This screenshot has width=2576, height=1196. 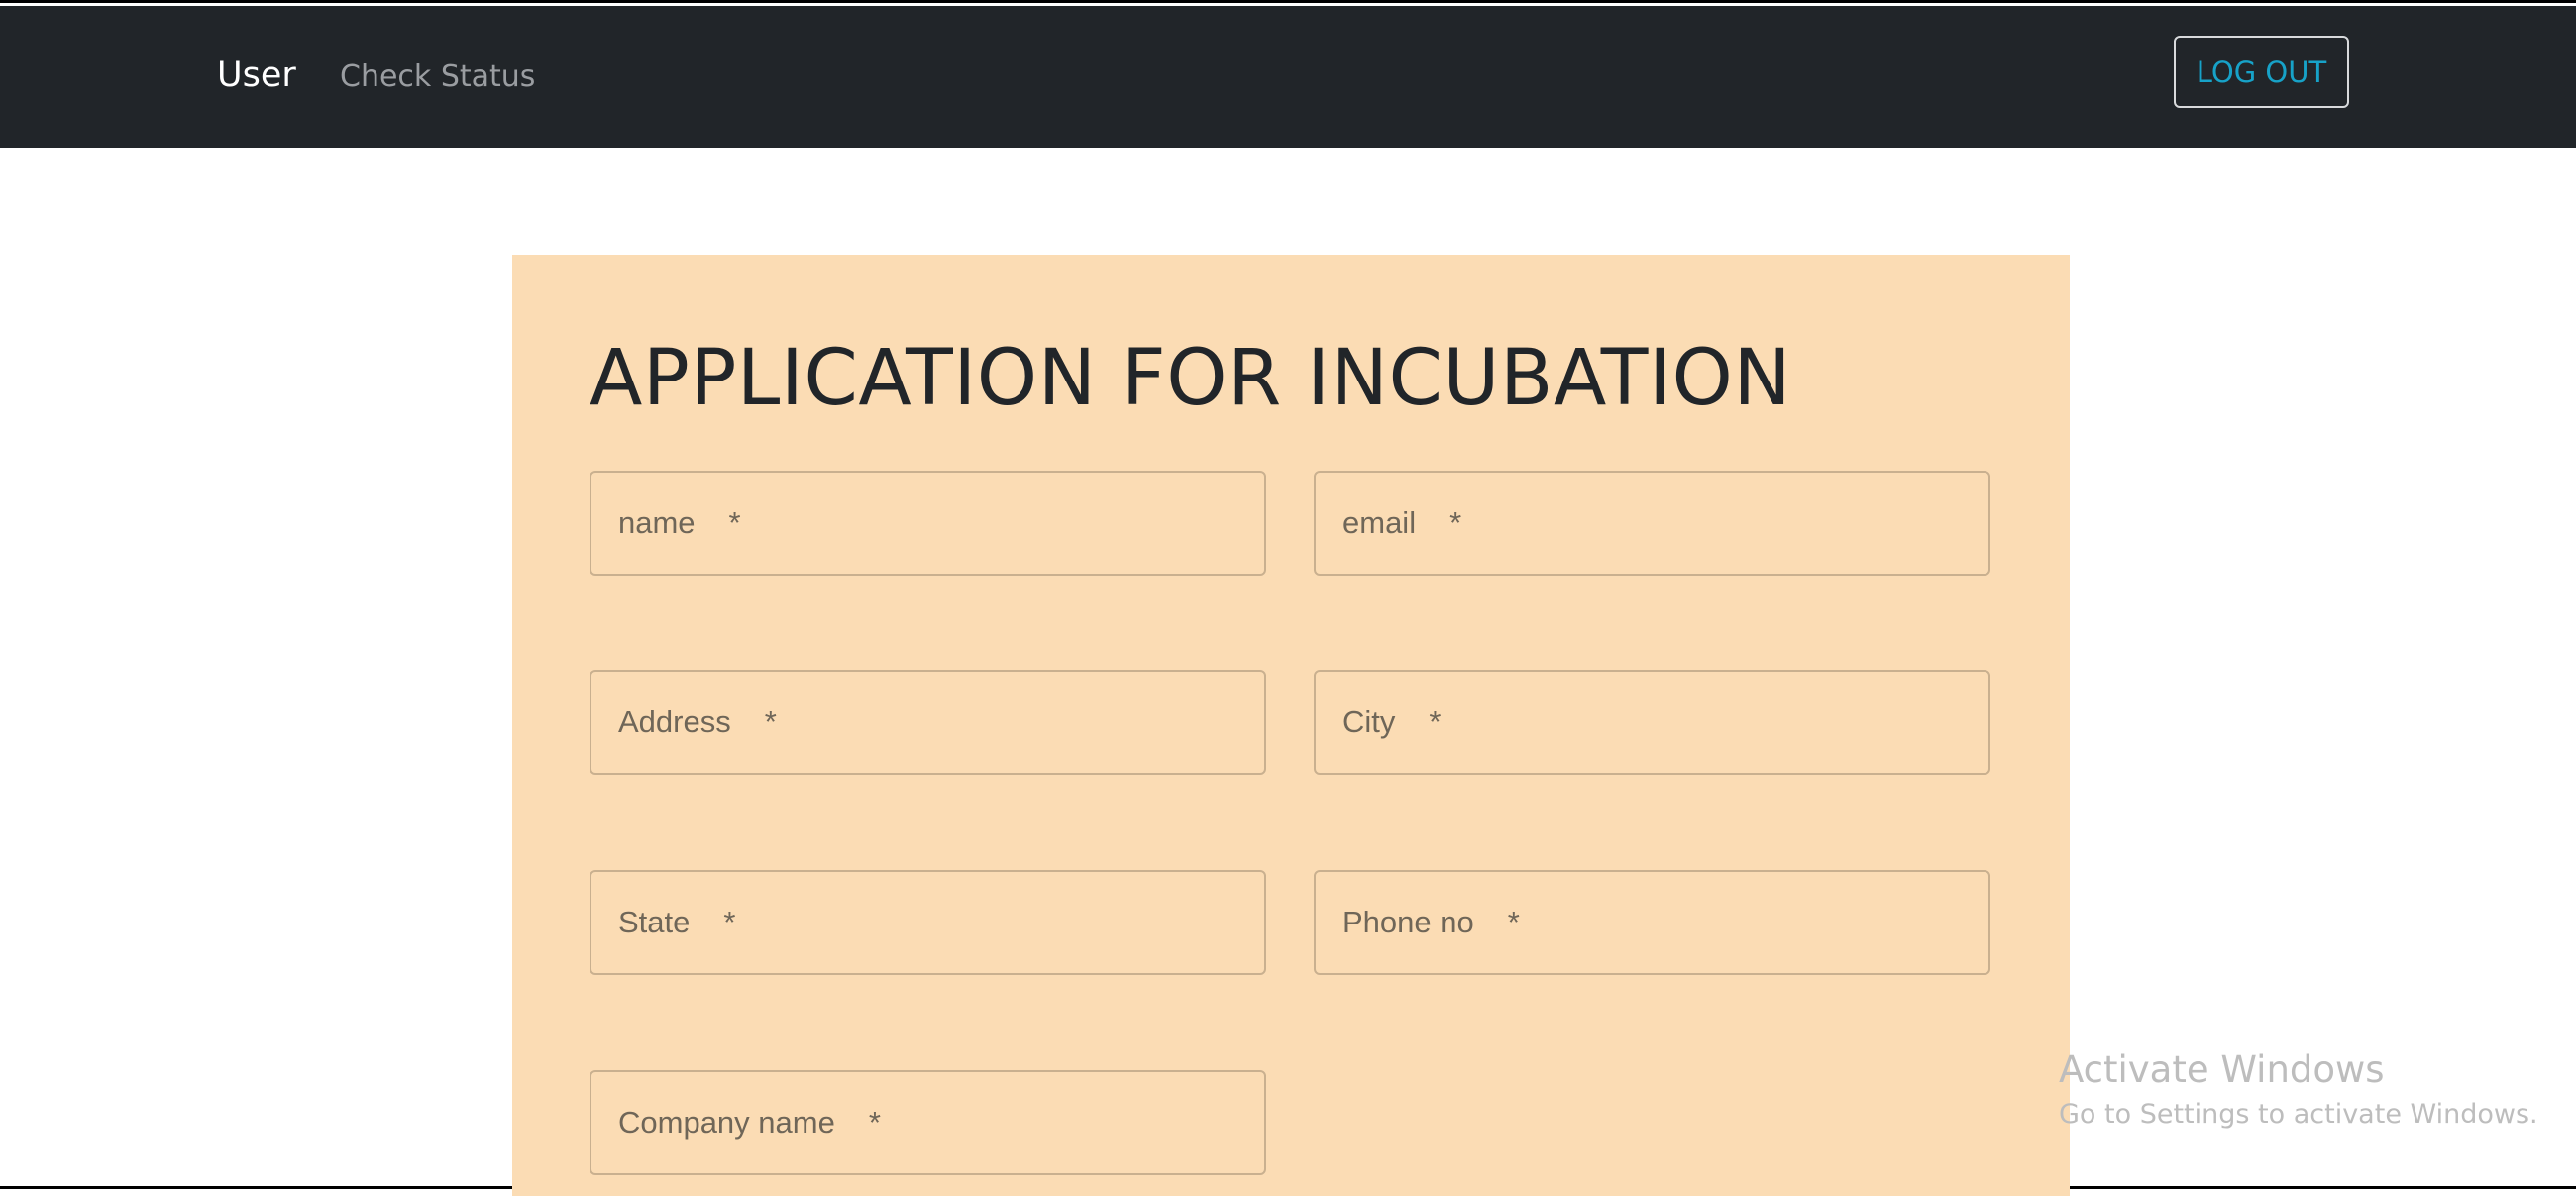 I want to click on field-placeholder: Address, so click(x=674, y=722).